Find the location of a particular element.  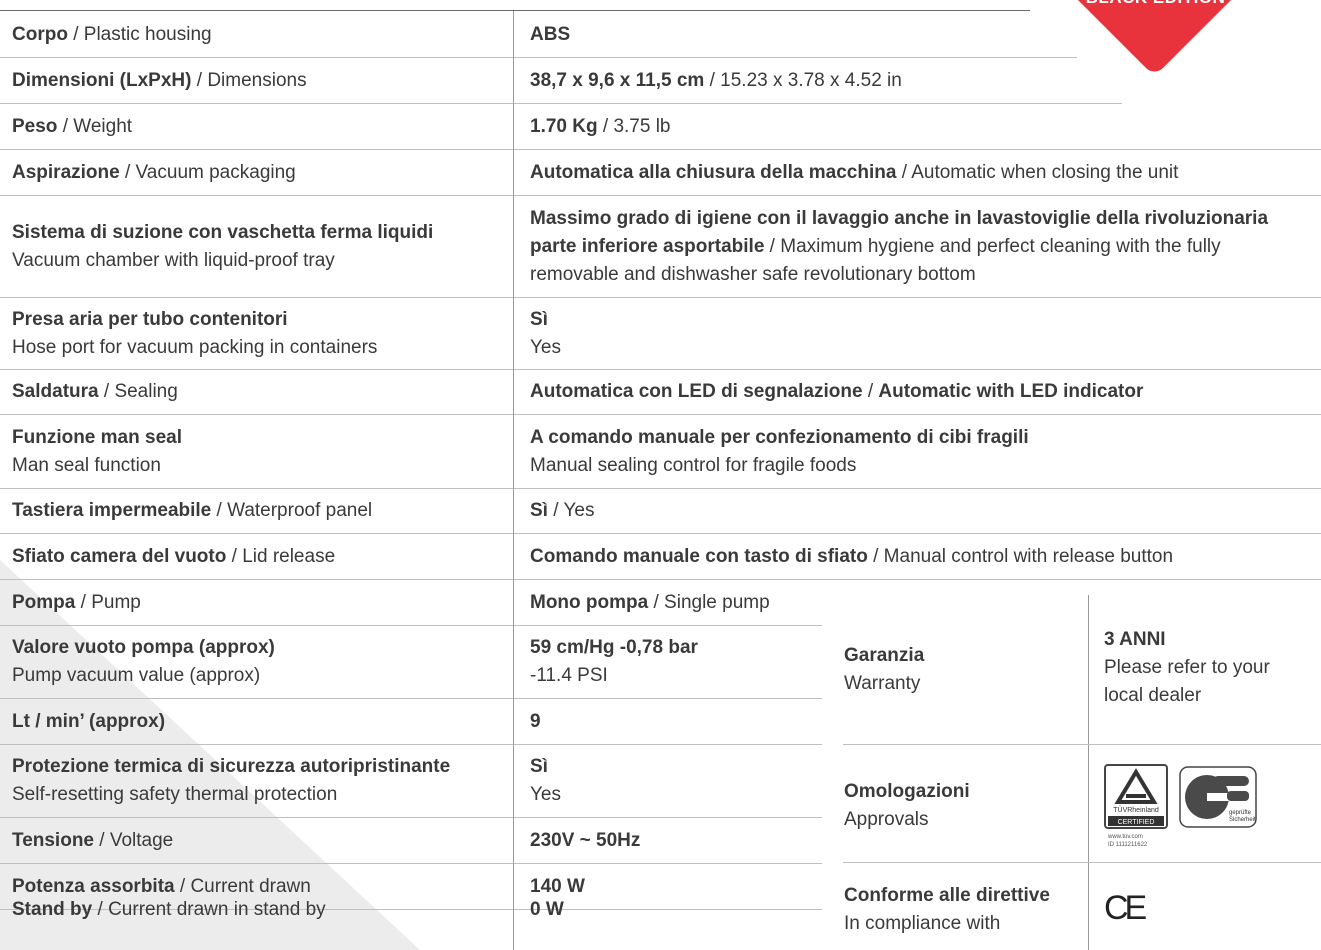

warranty-value: 3 ANNI Please refer to your local dealer is located at coordinates (1209, 668).